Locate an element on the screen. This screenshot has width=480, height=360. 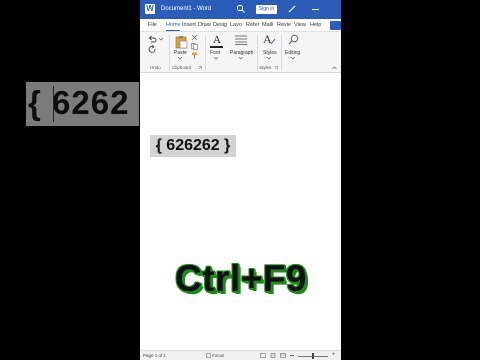
tab-review: Revie is located at coordinates (284, 25).